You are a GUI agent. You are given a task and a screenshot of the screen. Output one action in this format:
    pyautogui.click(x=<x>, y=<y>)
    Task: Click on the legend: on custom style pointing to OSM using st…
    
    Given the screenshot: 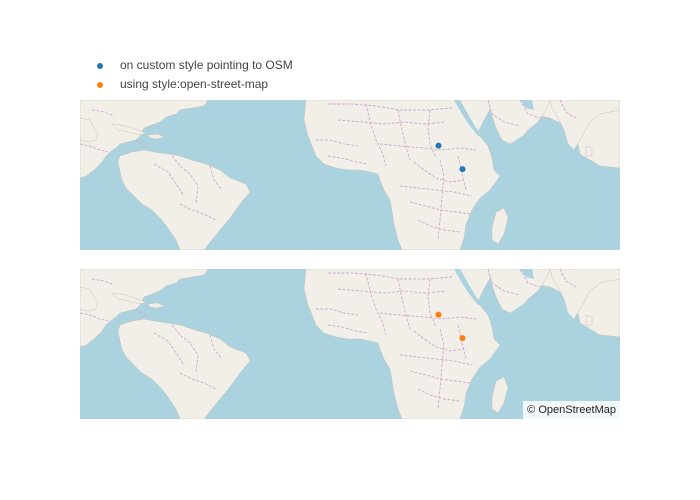 What is the action you would take?
    pyautogui.click(x=218, y=75)
    